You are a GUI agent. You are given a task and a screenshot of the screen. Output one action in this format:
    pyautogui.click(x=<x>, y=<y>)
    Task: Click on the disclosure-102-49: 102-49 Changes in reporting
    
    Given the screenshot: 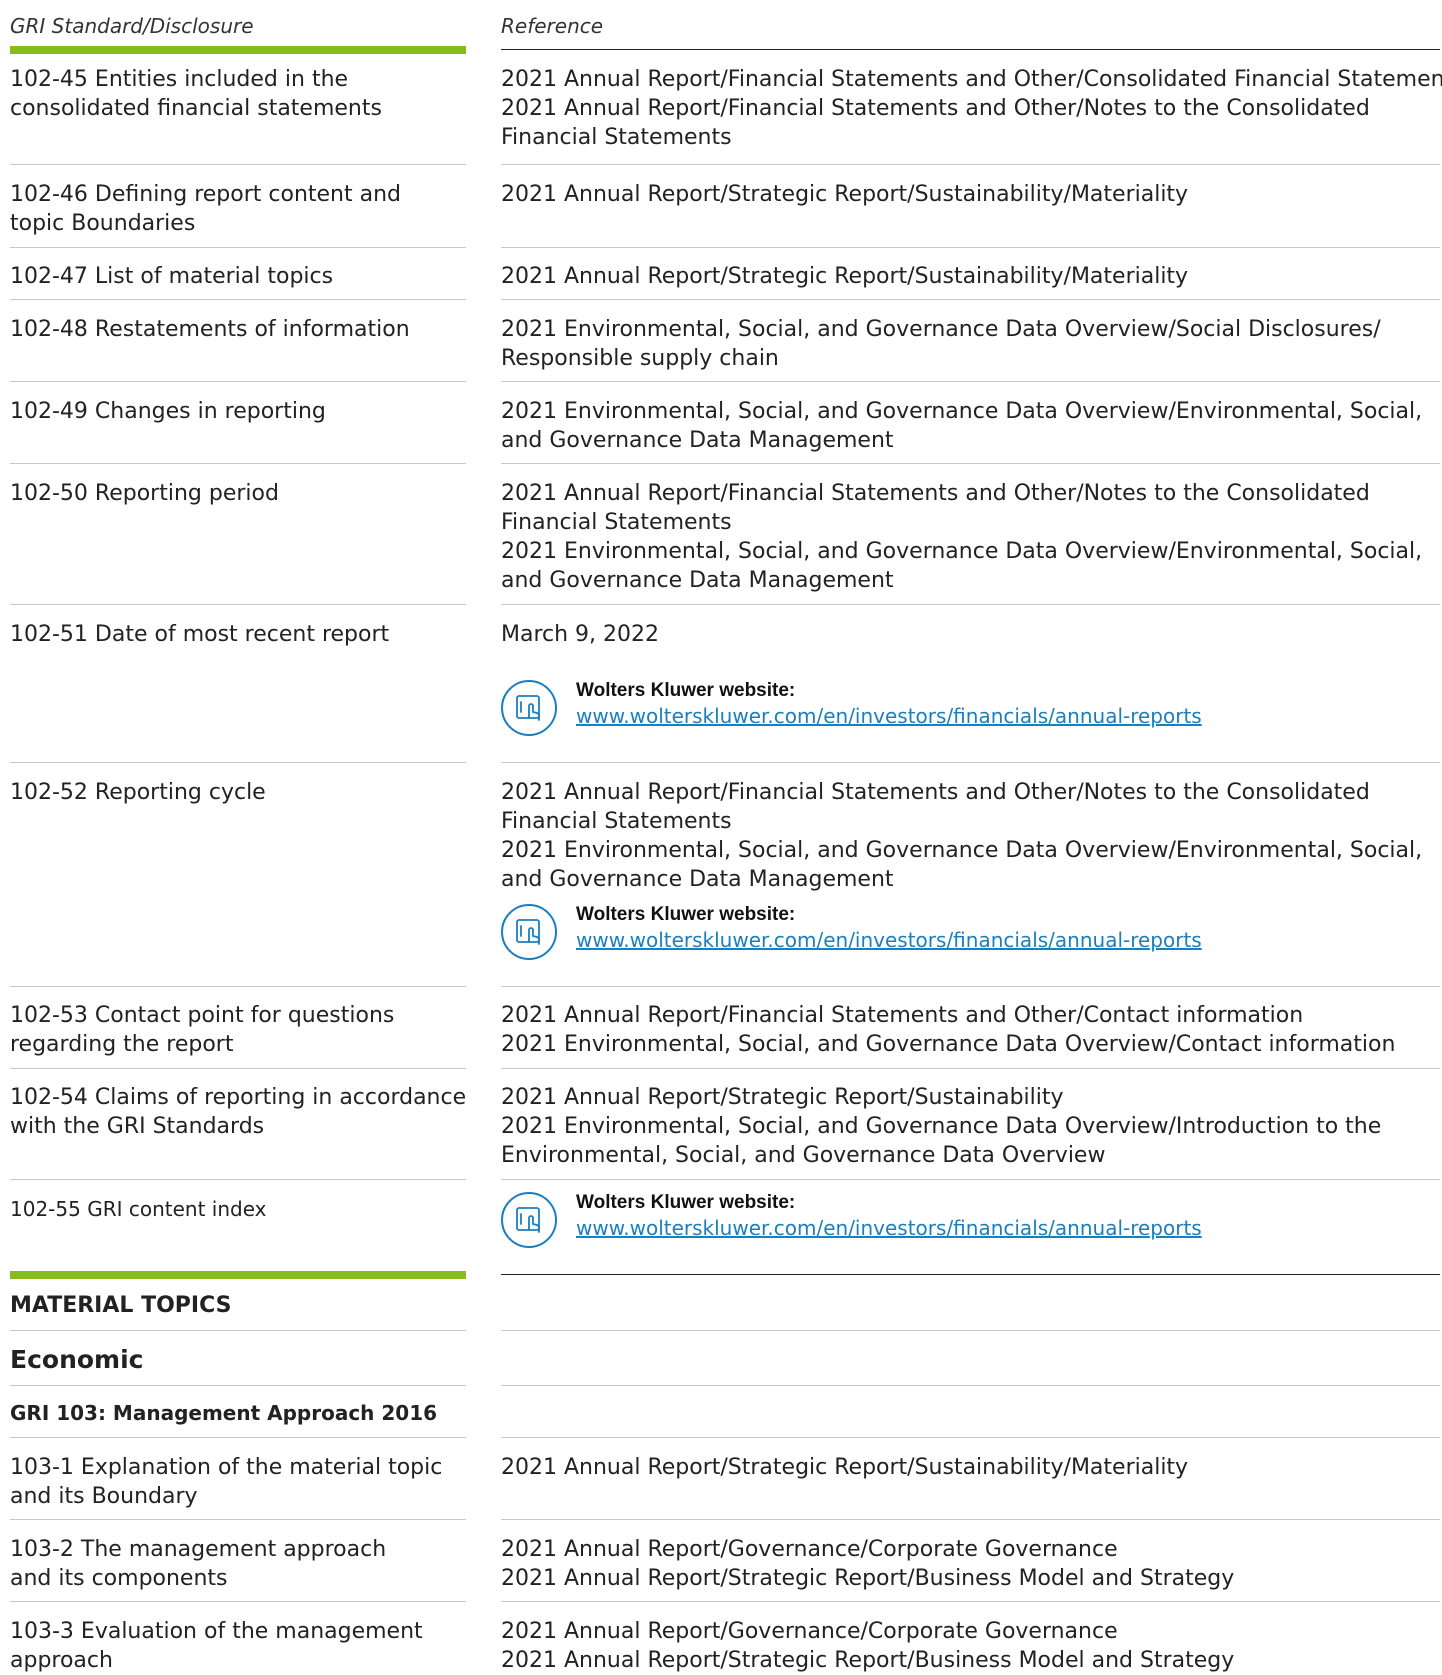 What is the action you would take?
    pyautogui.click(x=238, y=411)
    